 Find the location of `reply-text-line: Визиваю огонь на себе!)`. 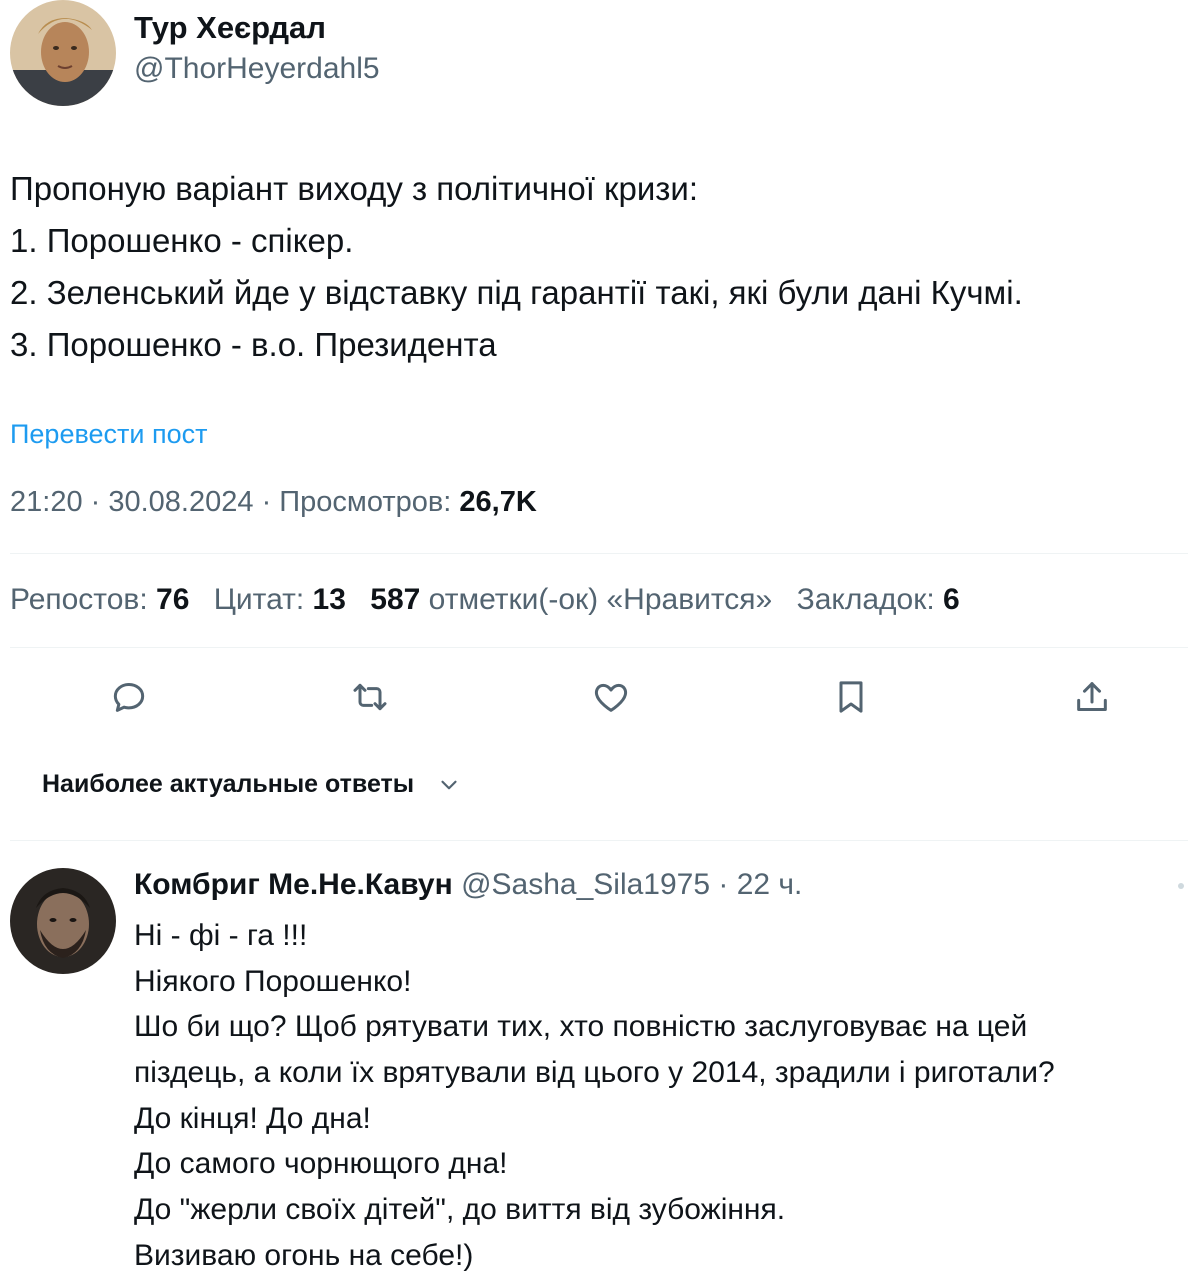

reply-text-line: Визиваю огонь на себе!) is located at coordinates (304, 1255).